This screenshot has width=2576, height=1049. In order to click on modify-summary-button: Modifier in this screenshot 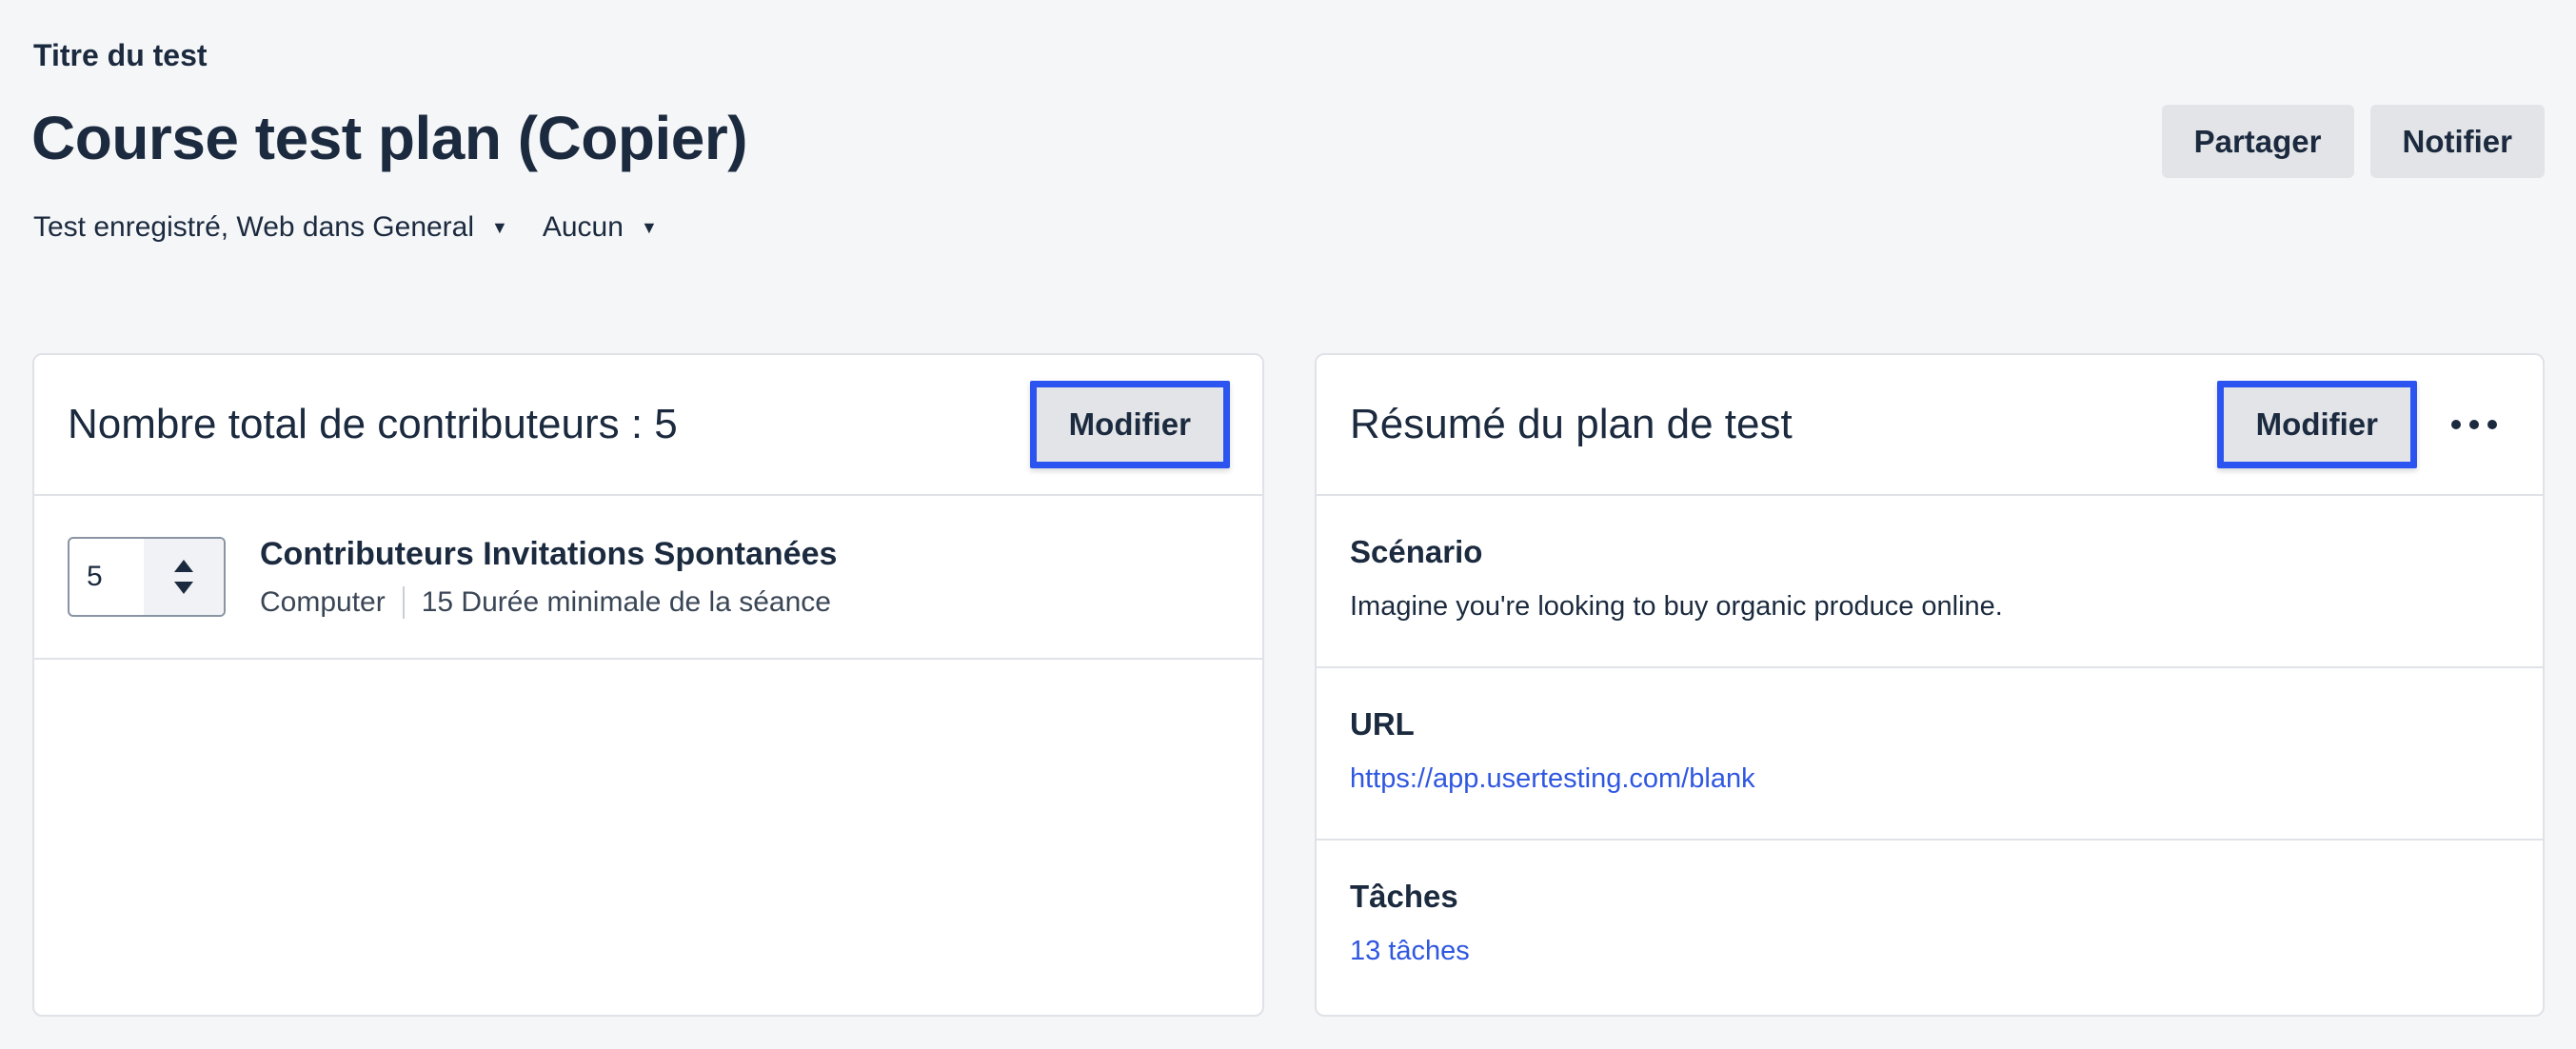, I will do `click(2316, 424)`.